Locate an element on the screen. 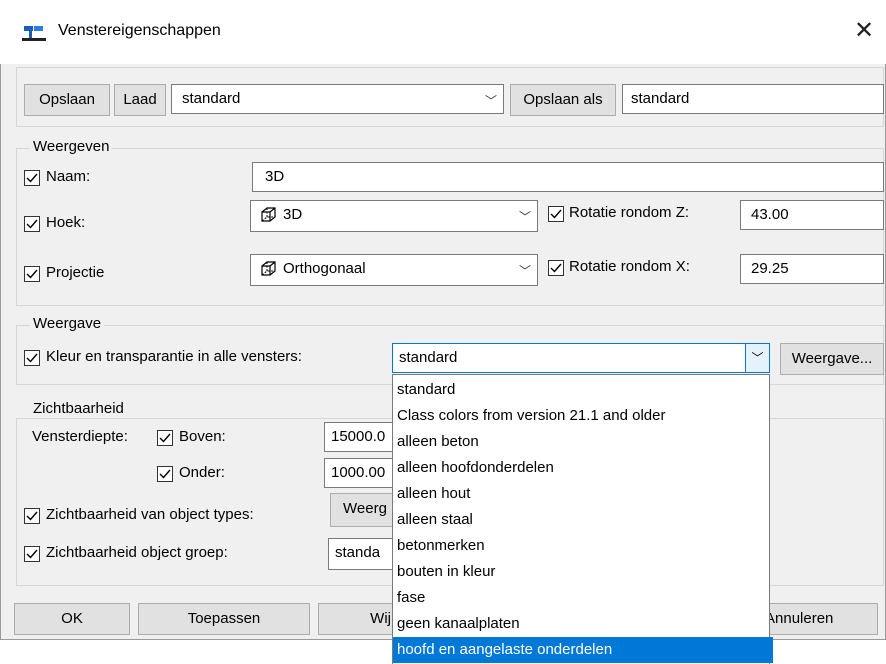  save-button: Opslaan is located at coordinates (67, 100).